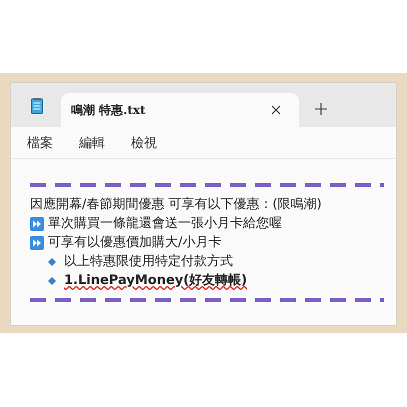  Describe the element at coordinates (276, 110) in the screenshot. I see `close-icon` at that location.